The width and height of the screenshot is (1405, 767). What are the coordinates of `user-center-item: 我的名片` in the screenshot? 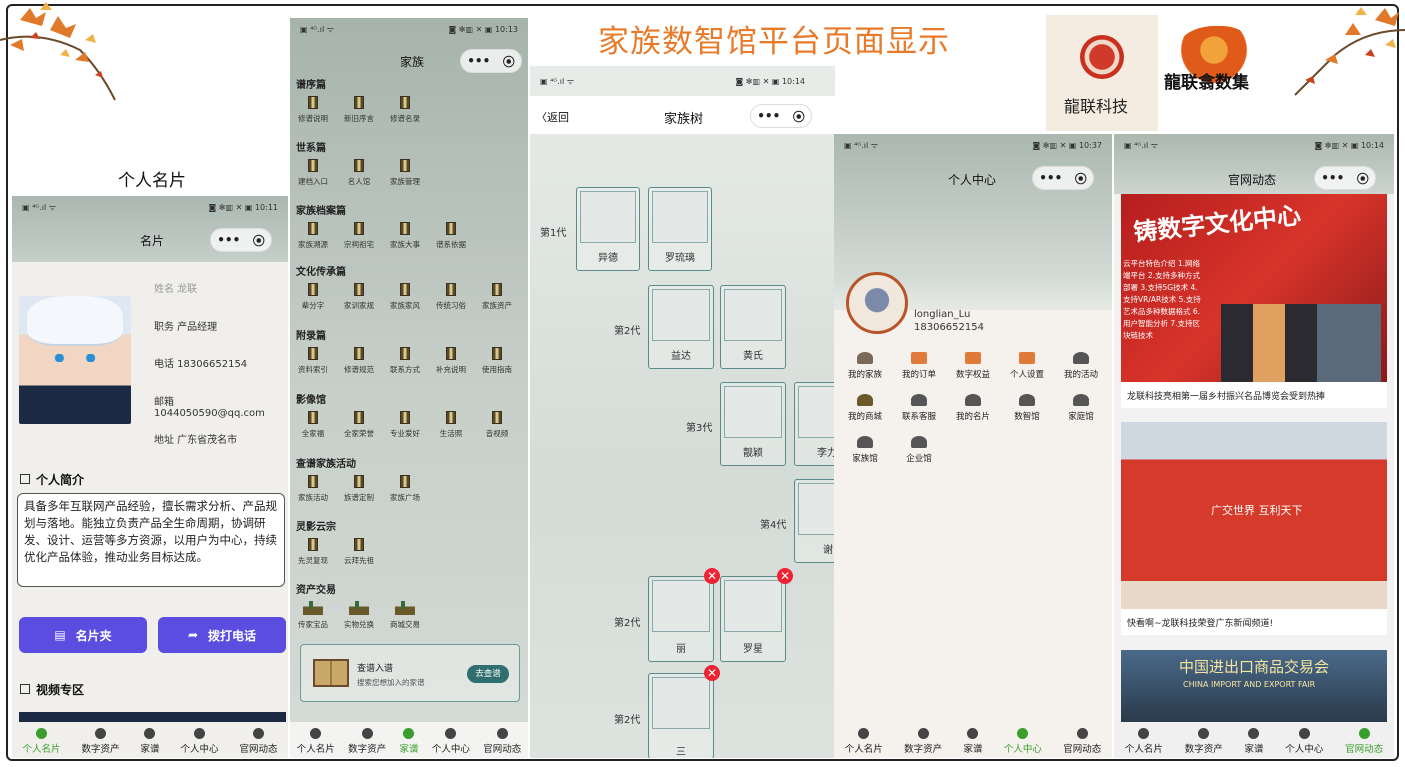 It's located at (973, 408).